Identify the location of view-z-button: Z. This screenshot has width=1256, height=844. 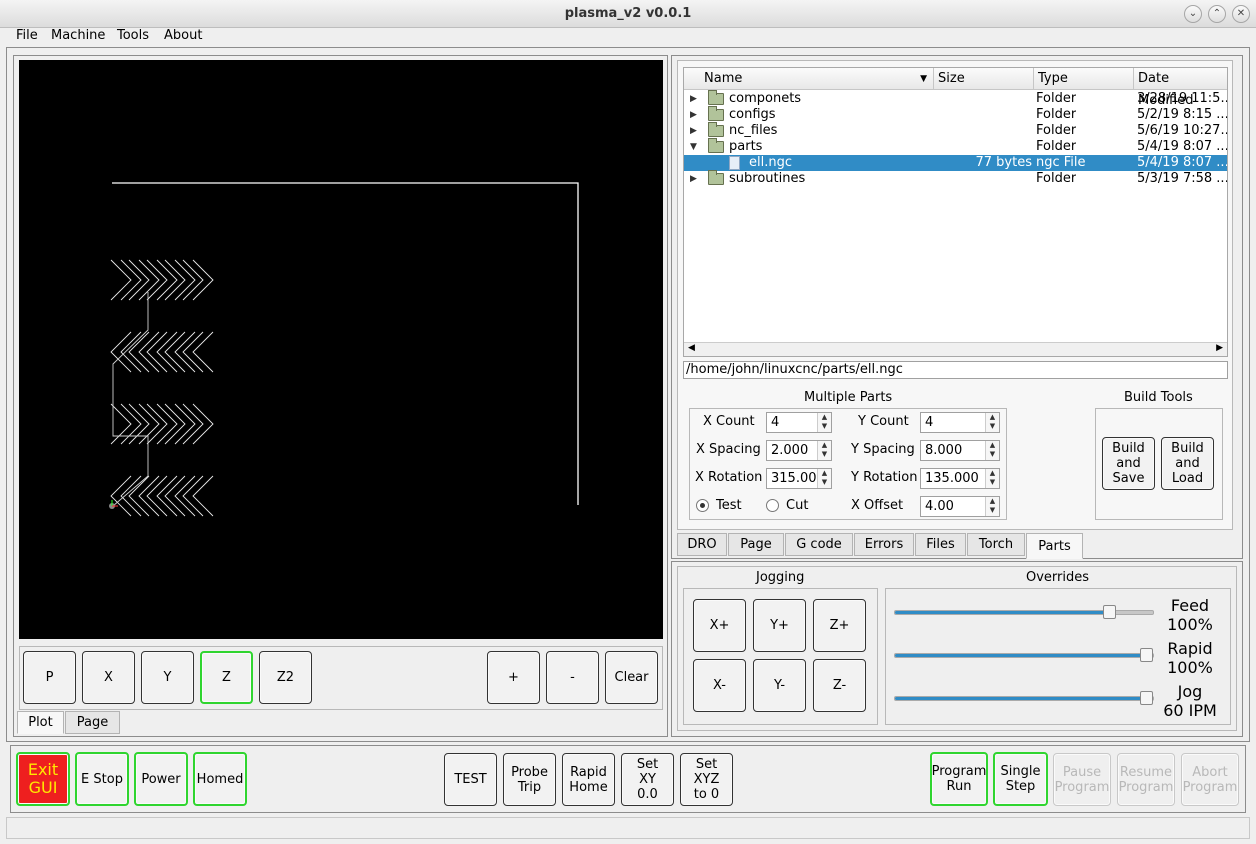
(226, 677).